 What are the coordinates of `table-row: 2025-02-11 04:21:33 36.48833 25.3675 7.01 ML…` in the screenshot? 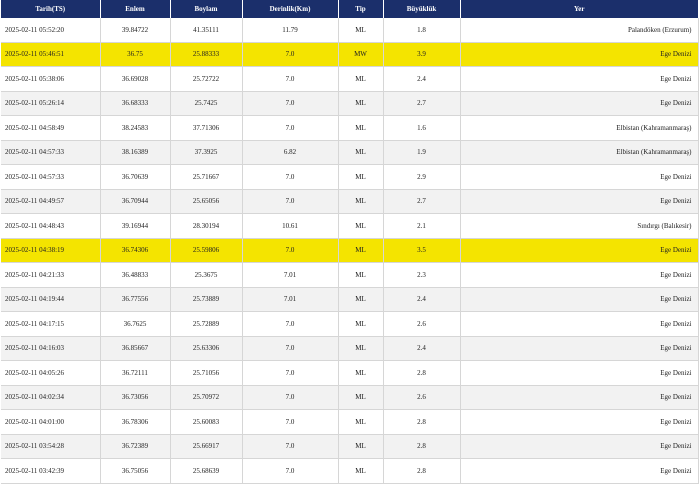 It's located at (350, 275).